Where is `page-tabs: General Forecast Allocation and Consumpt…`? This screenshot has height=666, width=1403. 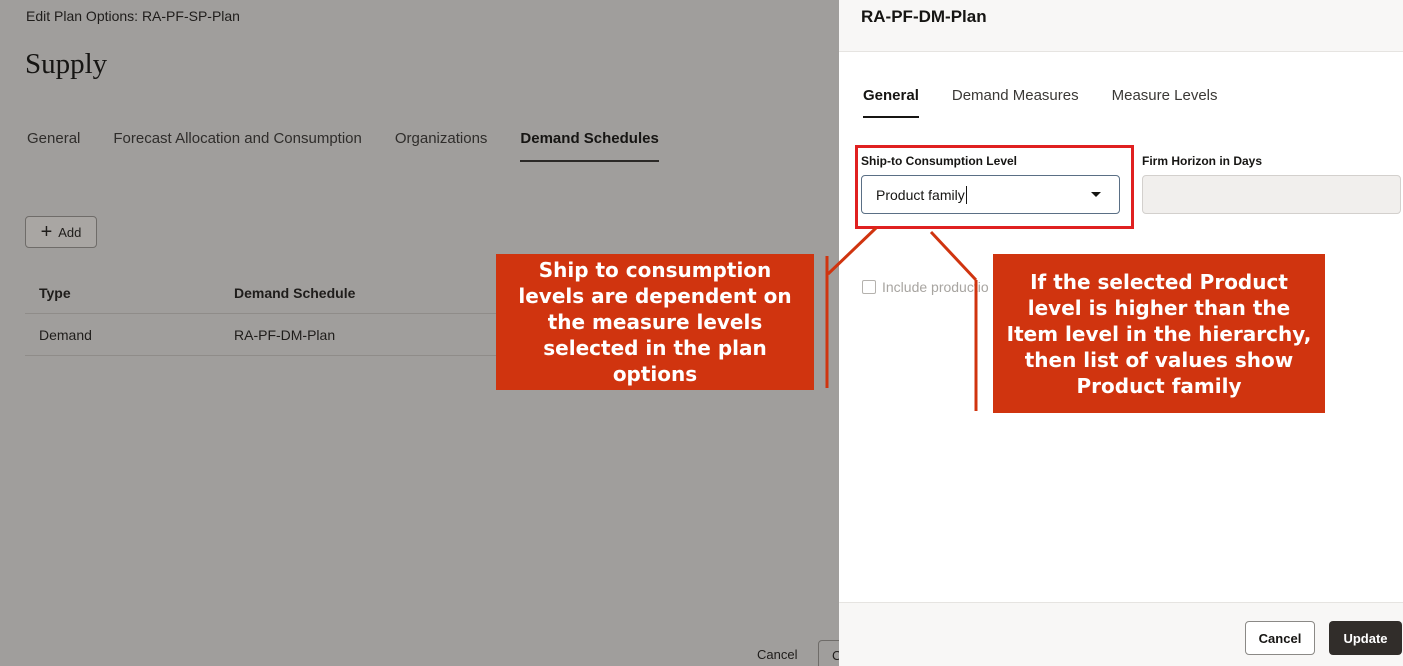
page-tabs: General Forecast Allocation and Consumpt… is located at coordinates (359, 146).